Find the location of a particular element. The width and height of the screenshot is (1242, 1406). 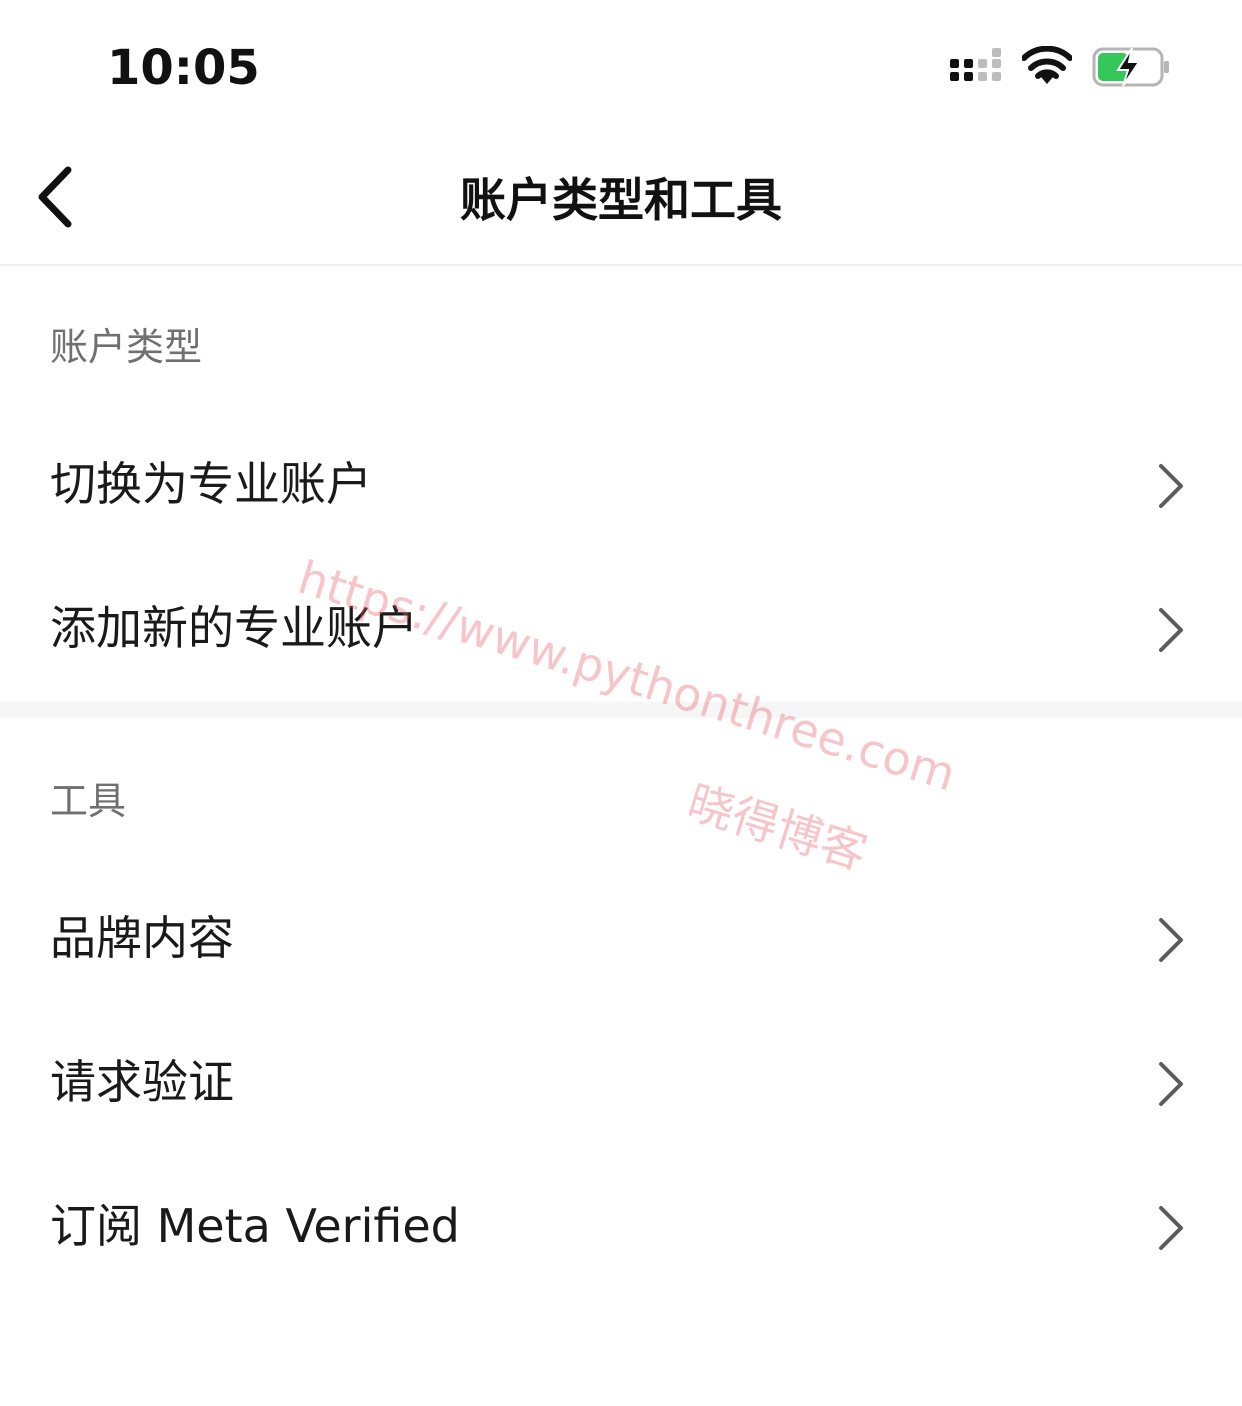

status-time: 10:05 is located at coordinates (183, 68).